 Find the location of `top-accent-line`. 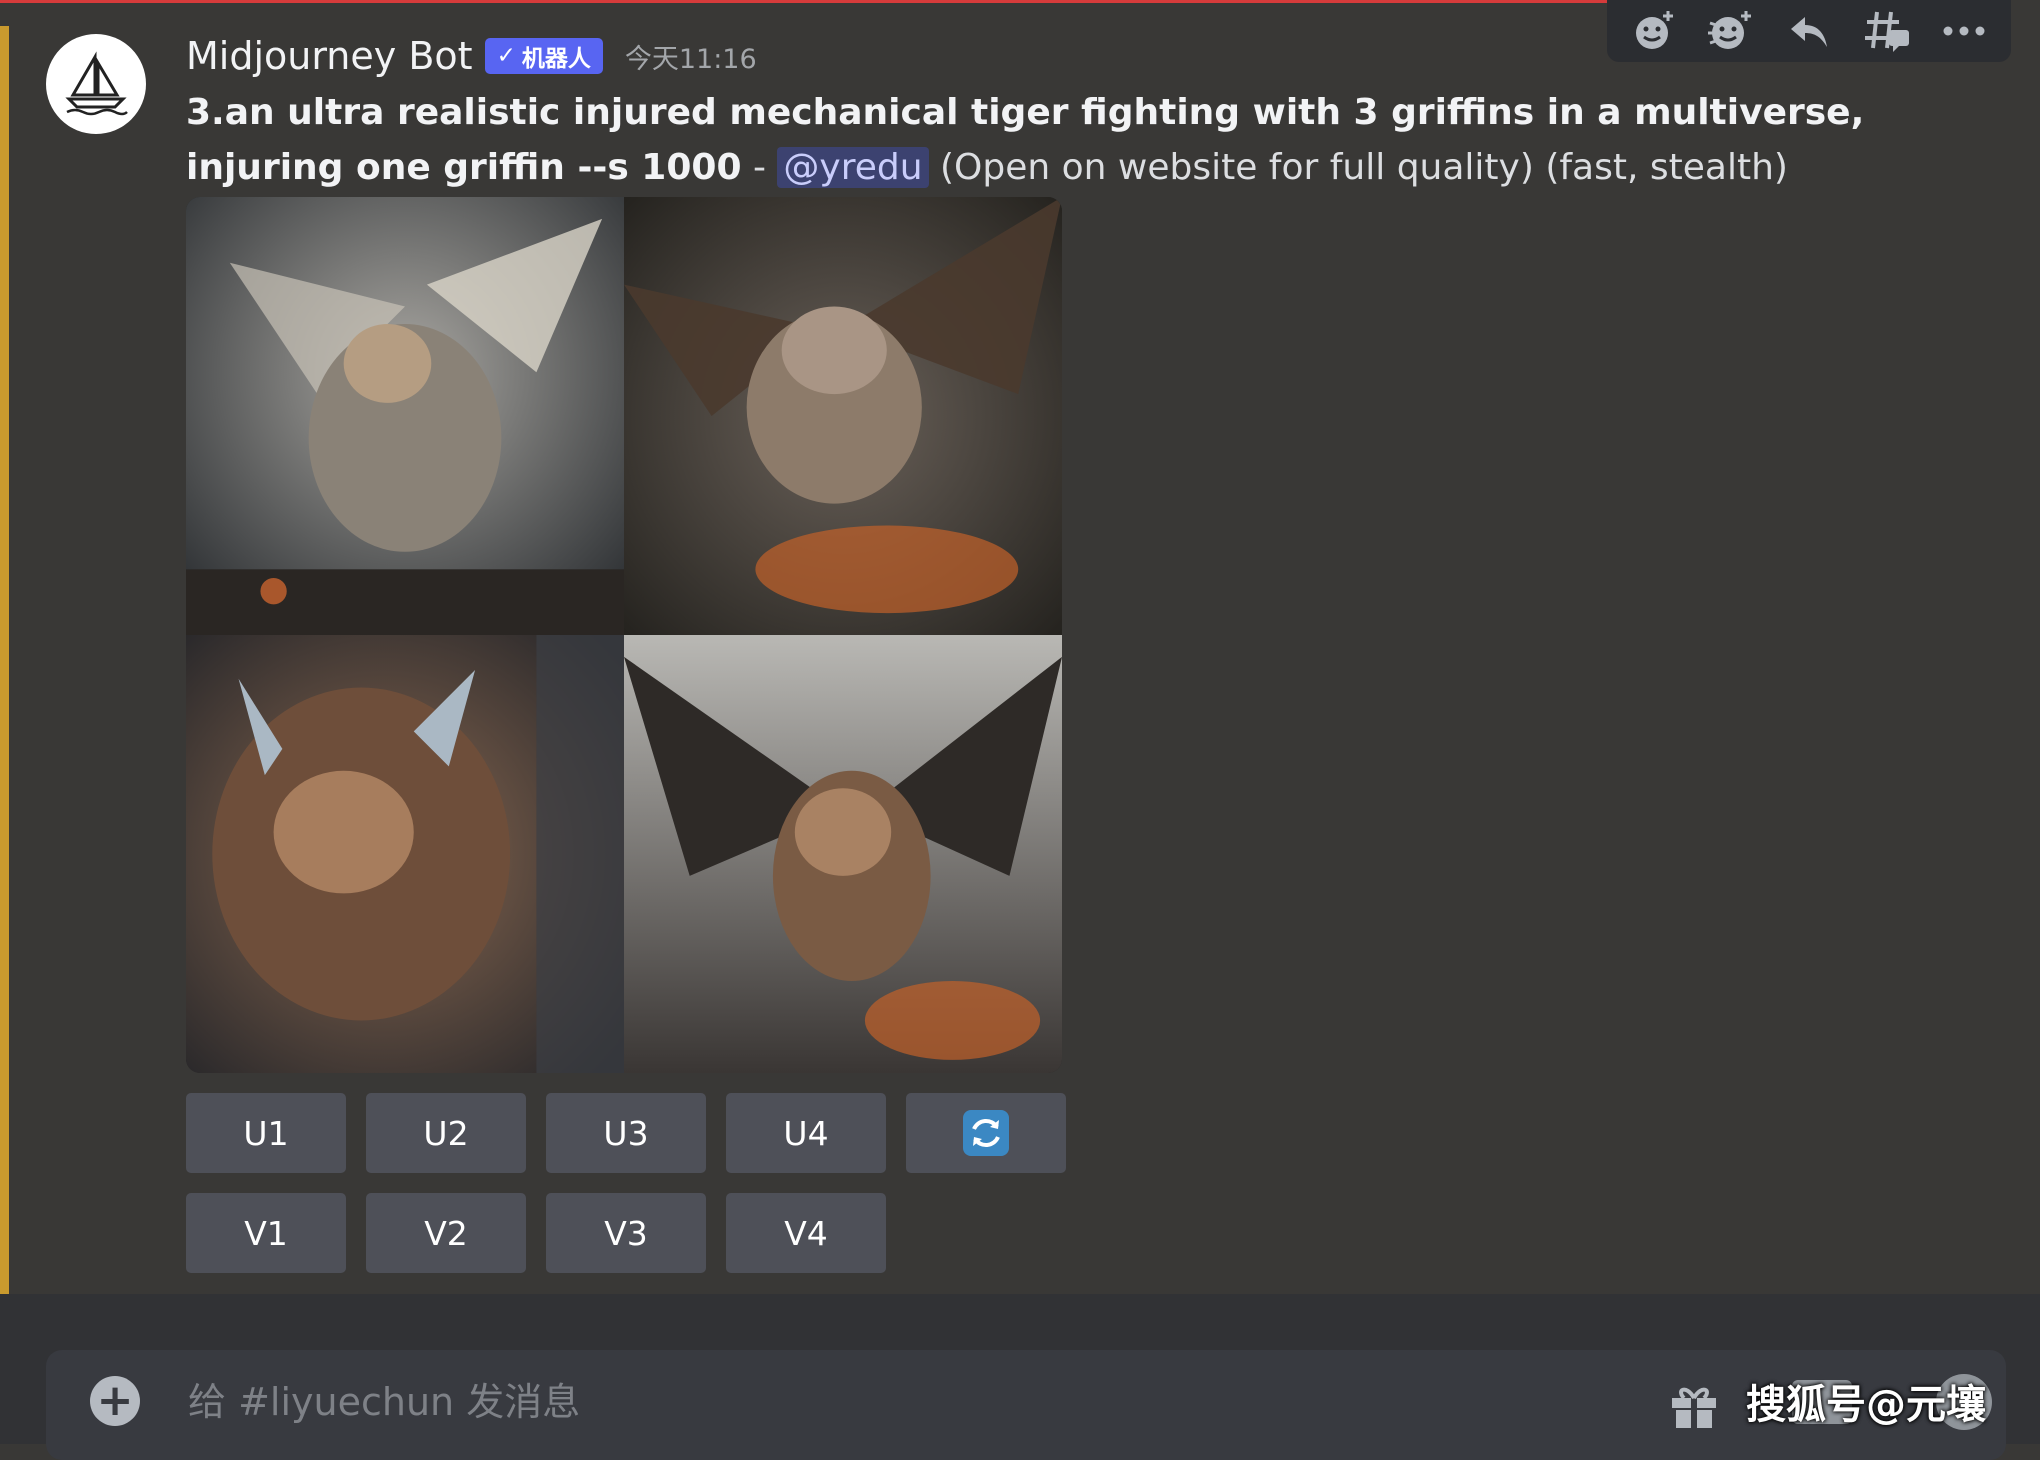

top-accent-line is located at coordinates (805, 1).